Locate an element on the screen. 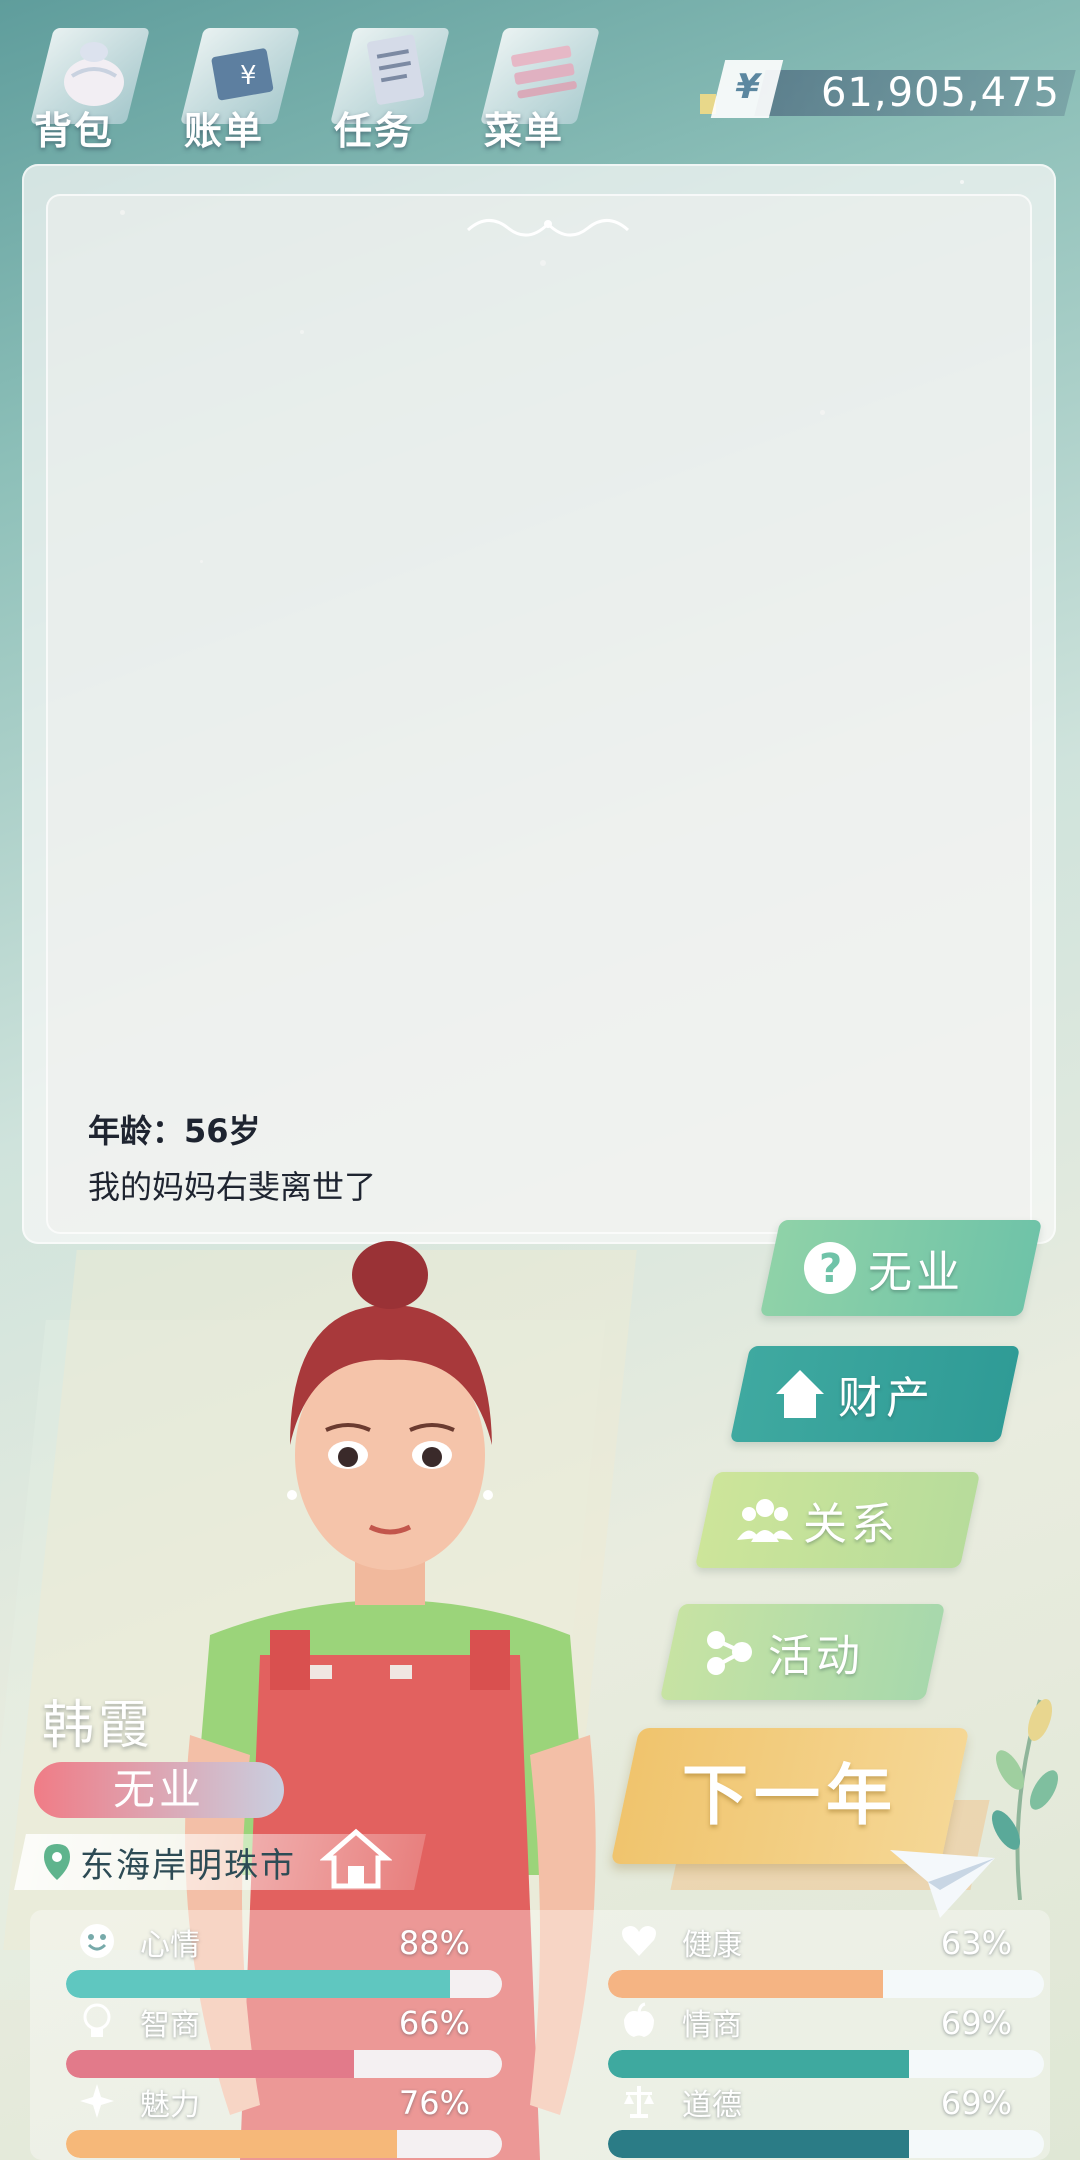 This screenshot has width=1080, height=2160. menu-button: 菜单 is located at coordinates (540, 84).